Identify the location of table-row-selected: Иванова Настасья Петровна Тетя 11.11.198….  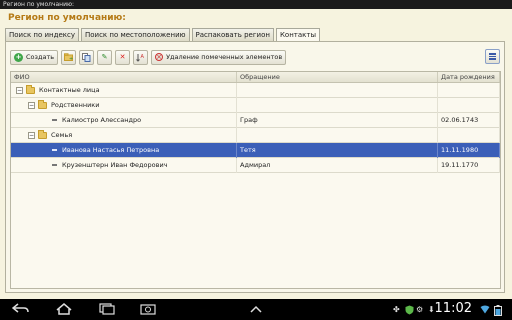
(255, 150).